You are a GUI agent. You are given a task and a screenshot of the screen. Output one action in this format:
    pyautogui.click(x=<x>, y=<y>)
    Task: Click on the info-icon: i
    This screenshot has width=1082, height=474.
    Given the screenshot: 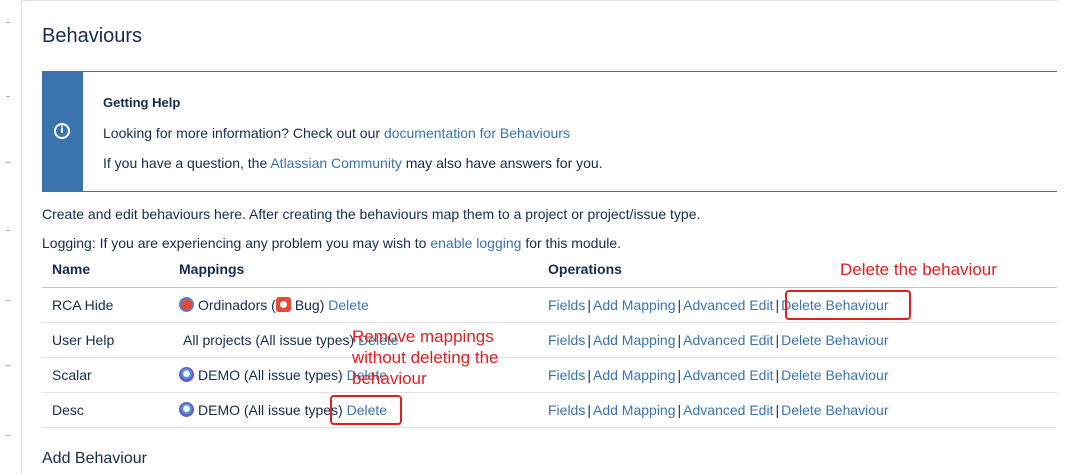 What is the action you would take?
    pyautogui.click(x=62, y=131)
    